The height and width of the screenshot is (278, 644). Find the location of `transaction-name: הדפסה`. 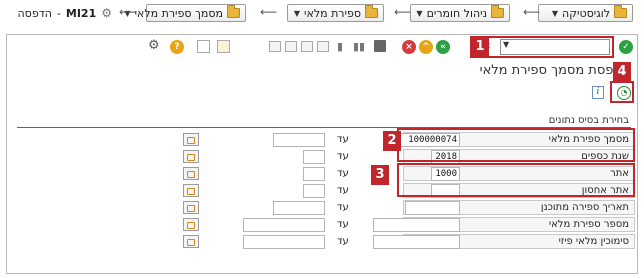

transaction-name: הדפסה is located at coordinates (34, 13).